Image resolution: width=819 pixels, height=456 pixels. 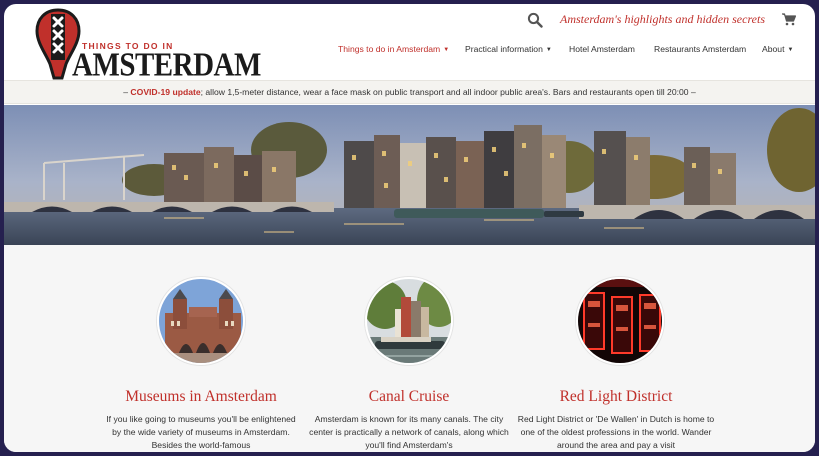 What do you see at coordinates (535, 20) in the screenshot?
I see `search-icon` at bounding box center [535, 20].